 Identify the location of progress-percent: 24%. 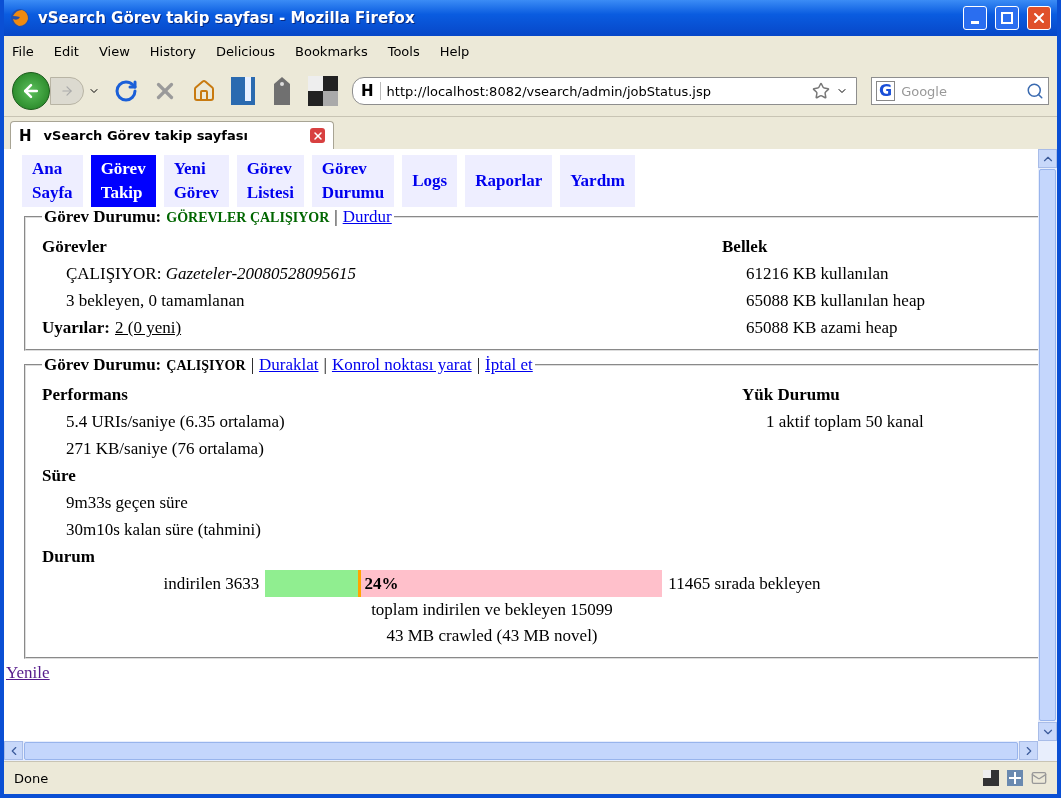
(381, 584).